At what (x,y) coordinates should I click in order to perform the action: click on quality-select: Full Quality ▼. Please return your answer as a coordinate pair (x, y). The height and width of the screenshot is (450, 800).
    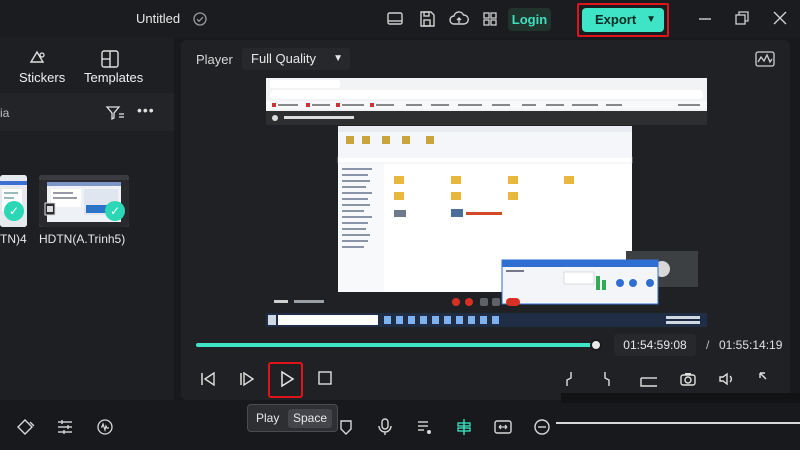
    Looking at the image, I should click on (296, 59).